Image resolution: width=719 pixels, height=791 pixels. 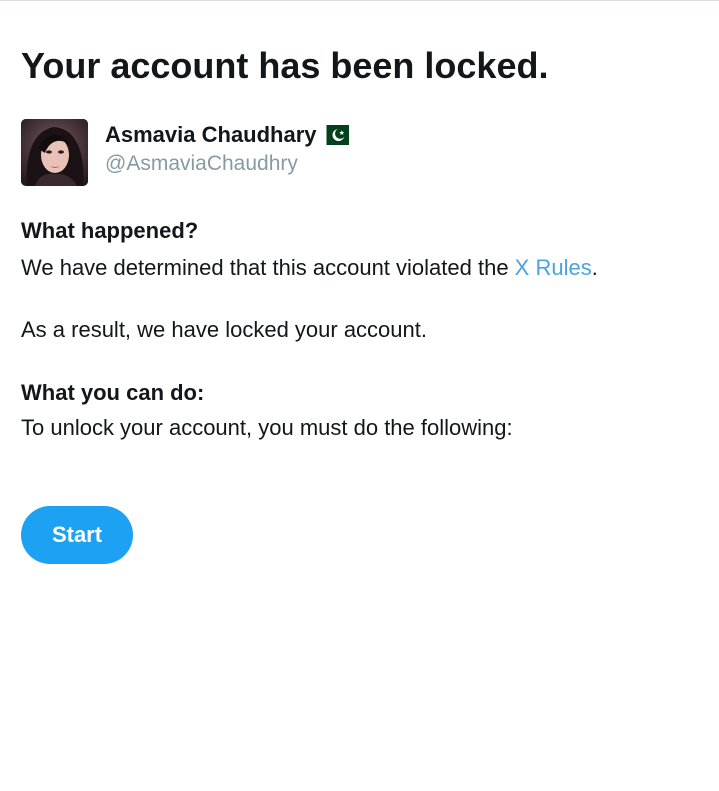 What do you see at coordinates (553, 267) in the screenshot?
I see `x-rules-link: X Rules` at bounding box center [553, 267].